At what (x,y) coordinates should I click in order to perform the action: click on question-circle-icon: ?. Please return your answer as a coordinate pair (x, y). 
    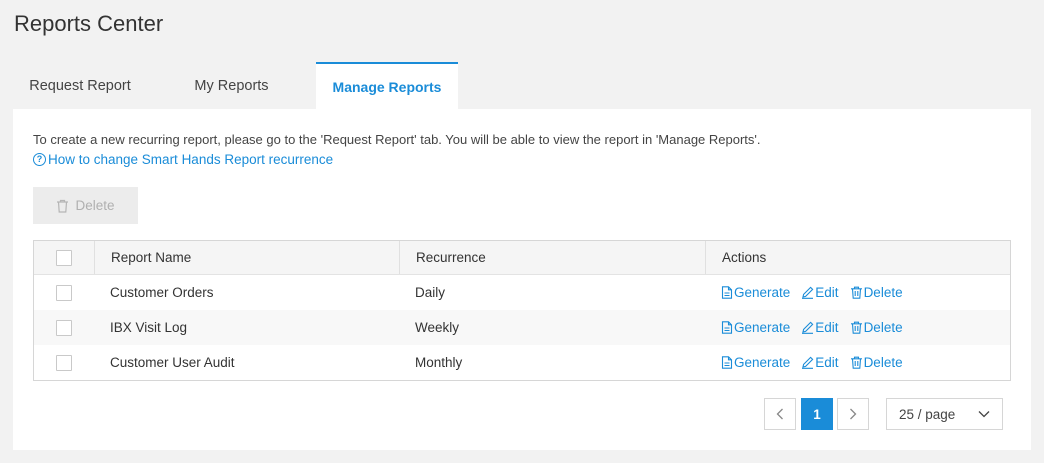
    Looking at the image, I should click on (39, 159).